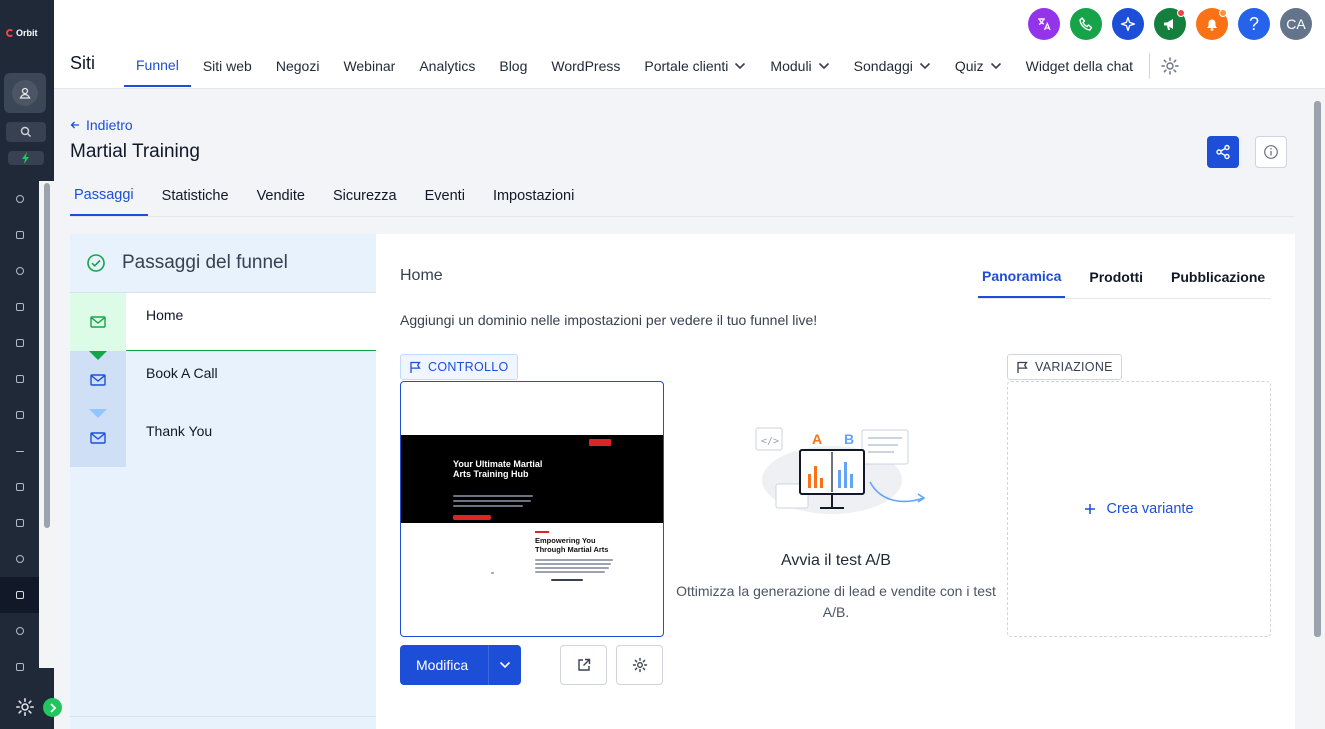  Describe the element at coordinates (20, 631) in the screenshot. I see `sidebar-item-reputation` at that location.